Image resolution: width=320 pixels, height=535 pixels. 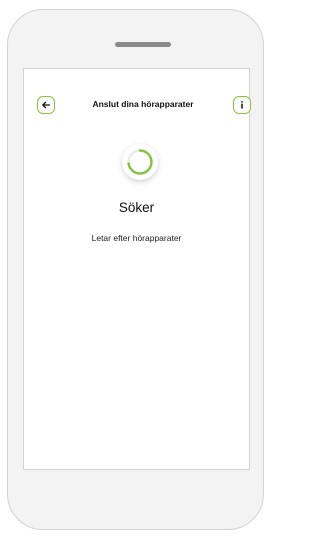 What do you see at coordinates (143, 44) in the screenshot?
I see `phone-speaker` at bounding box center [143, 44].